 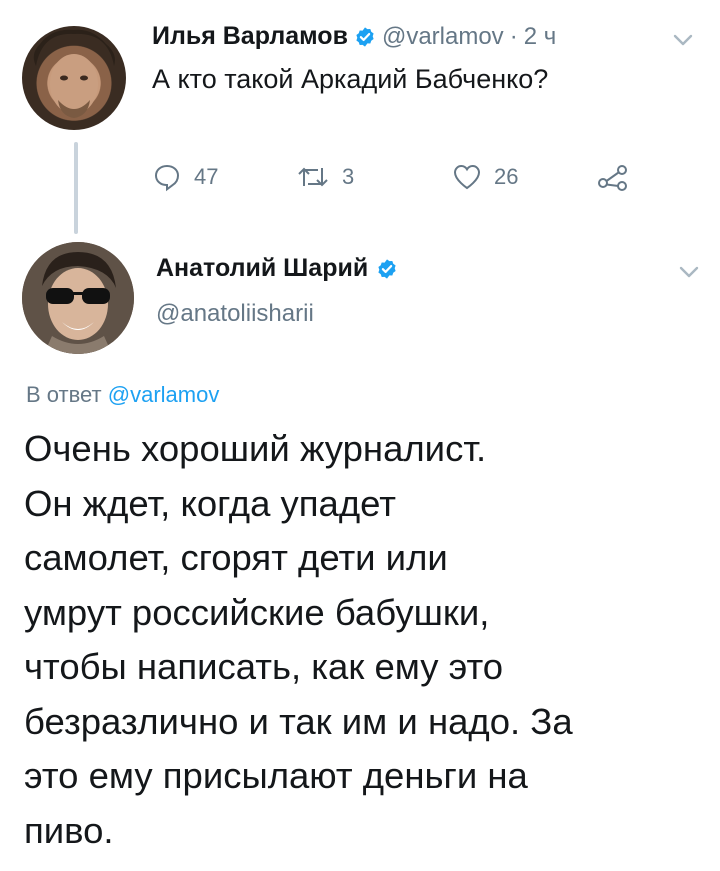 What do you see at coordinates (313, 177) in the screenshot?
I see `retweet-icon` at bounding box center [313, 177].